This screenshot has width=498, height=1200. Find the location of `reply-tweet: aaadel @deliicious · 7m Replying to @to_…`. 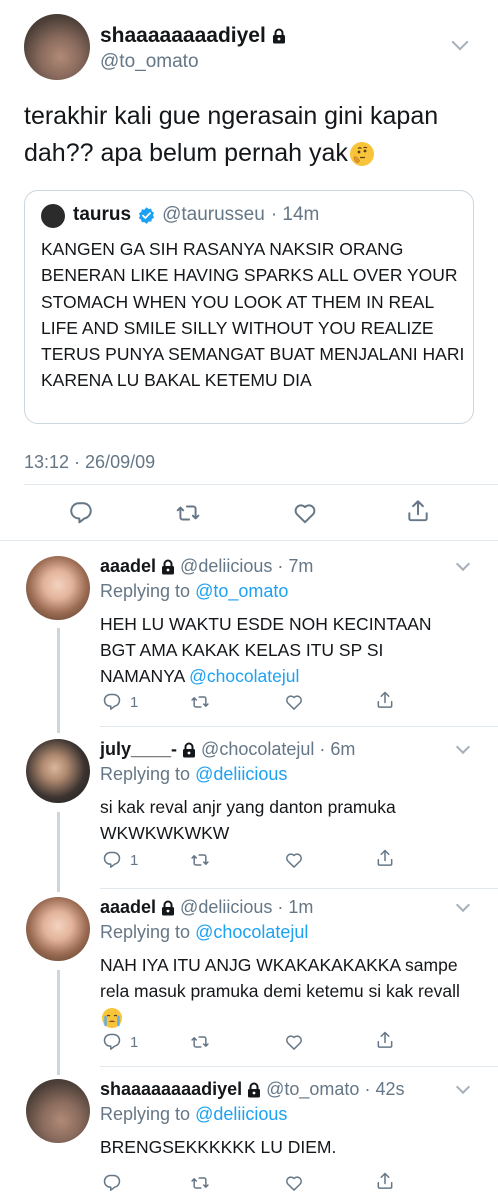

reply-tweet: aaadel @deliicious · 7m Replying to @to_… is located at coordinates (249, 641).